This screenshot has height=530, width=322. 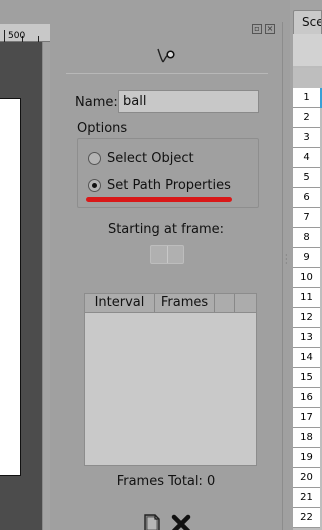 What do you see at coordinates (306, 118) in the screenshot?
I see `frame-row: 2` at bounding box center [306, 118].